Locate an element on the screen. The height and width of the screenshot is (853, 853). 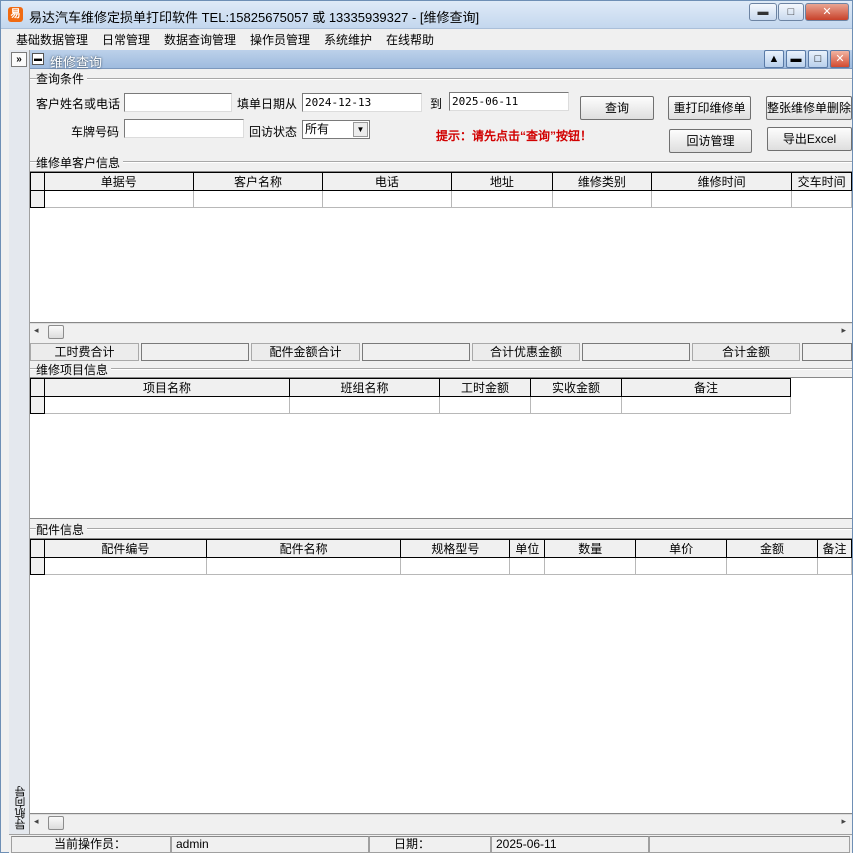
col-part-name: 配件名称 is located at coordinates (303, 548).